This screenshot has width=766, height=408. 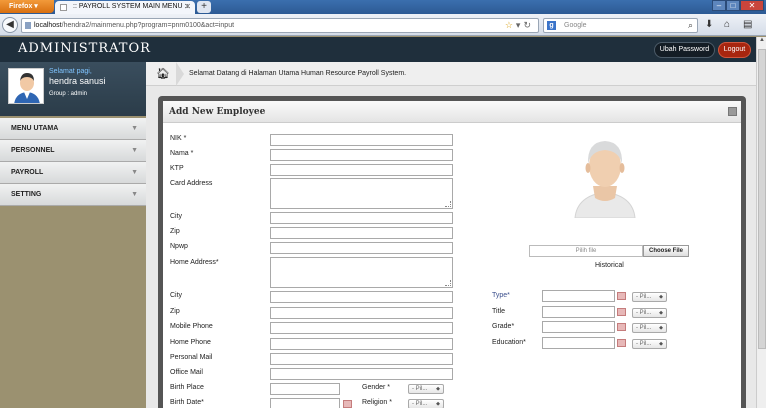 What do you see at coordinates (305, 389) in the screenshot?
I see `birth-place-input` at bounding box center [305, 389].